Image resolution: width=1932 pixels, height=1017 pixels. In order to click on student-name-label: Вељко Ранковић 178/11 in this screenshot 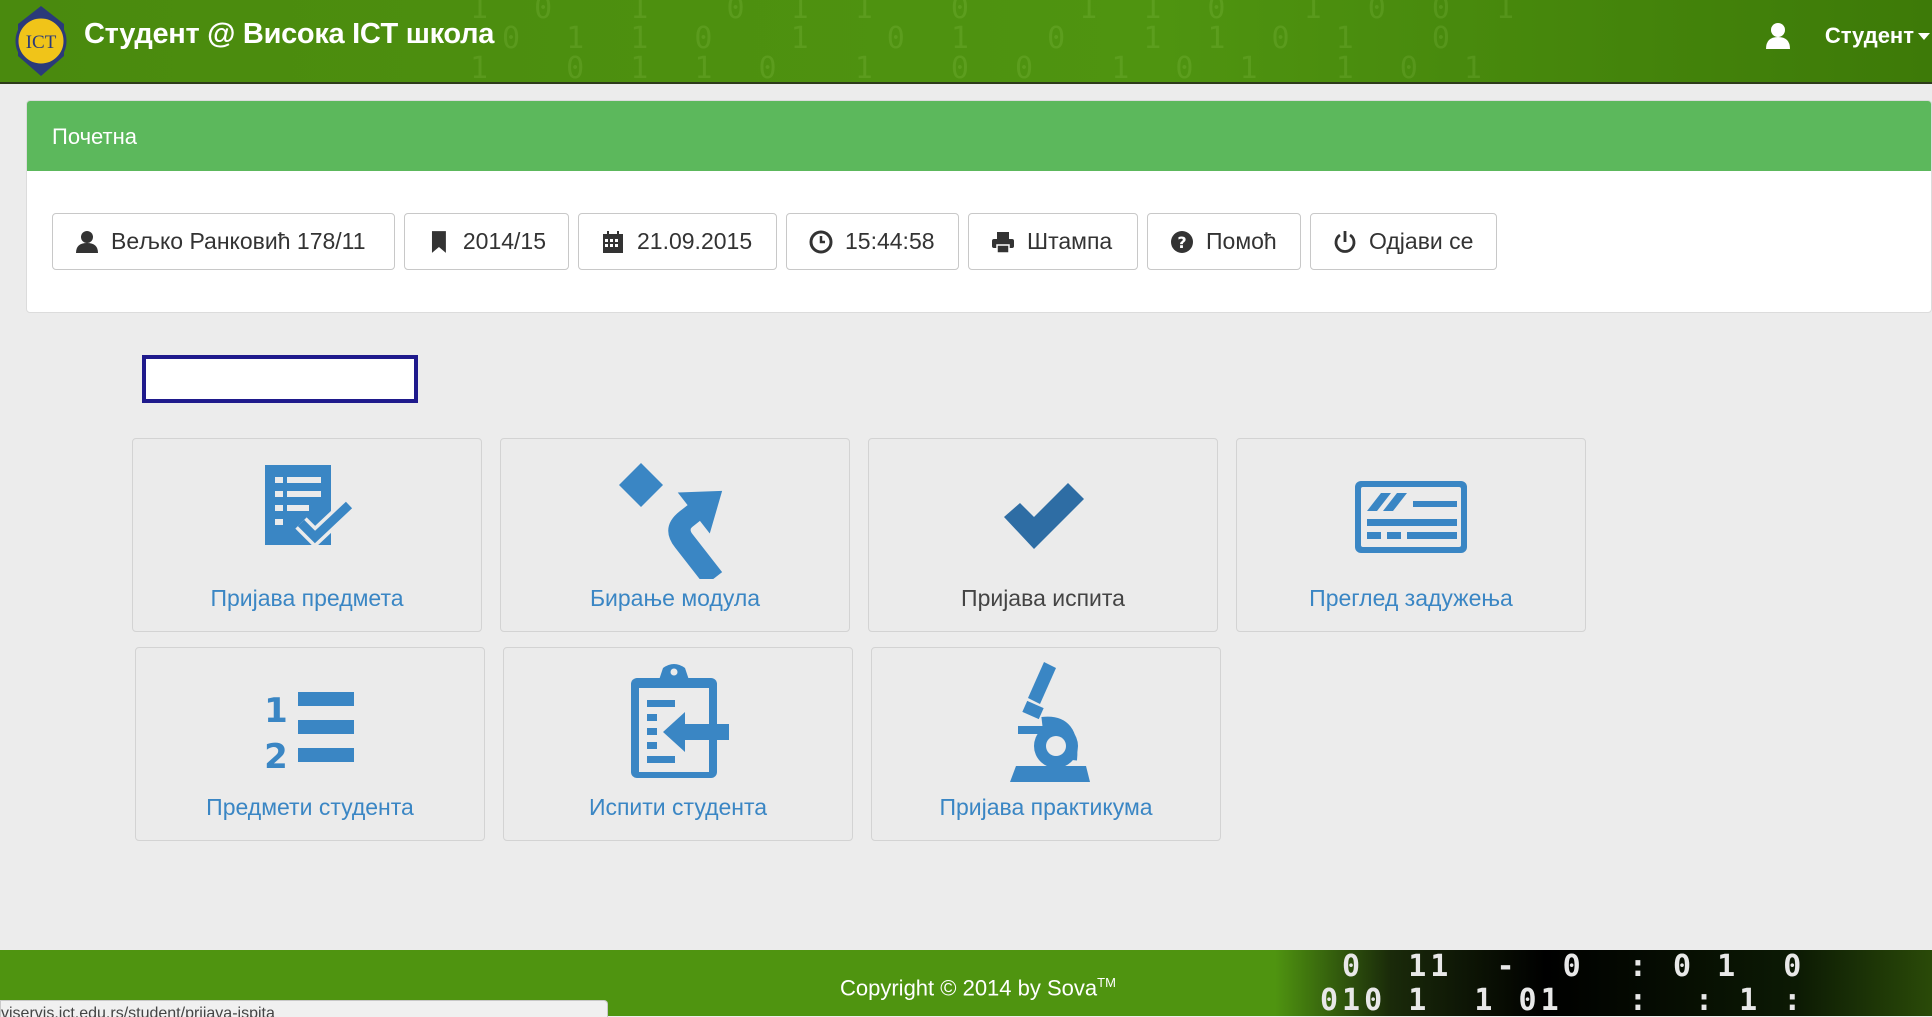, I will do `click(238, 241)`.